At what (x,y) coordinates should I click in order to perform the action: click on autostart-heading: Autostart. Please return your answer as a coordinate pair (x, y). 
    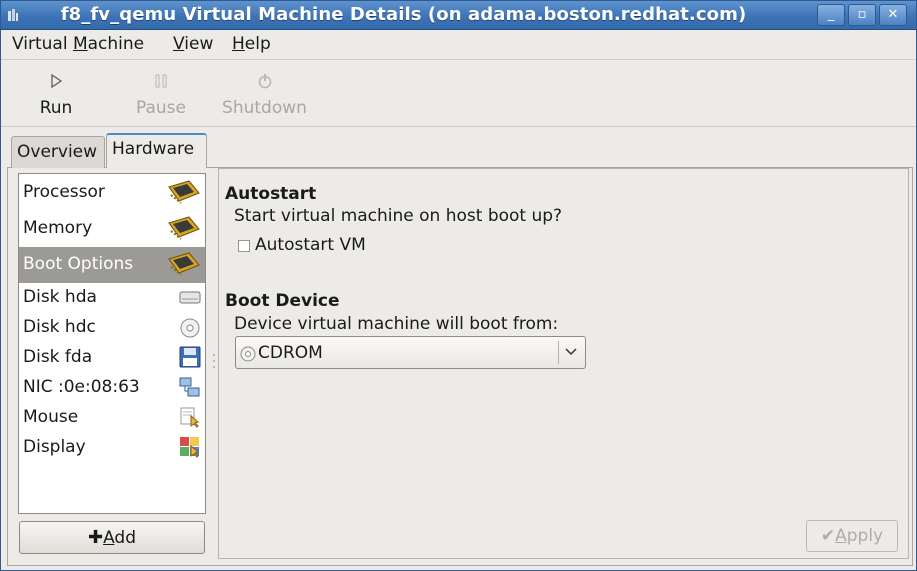
    Looking at the image, I should click on (271, 194).